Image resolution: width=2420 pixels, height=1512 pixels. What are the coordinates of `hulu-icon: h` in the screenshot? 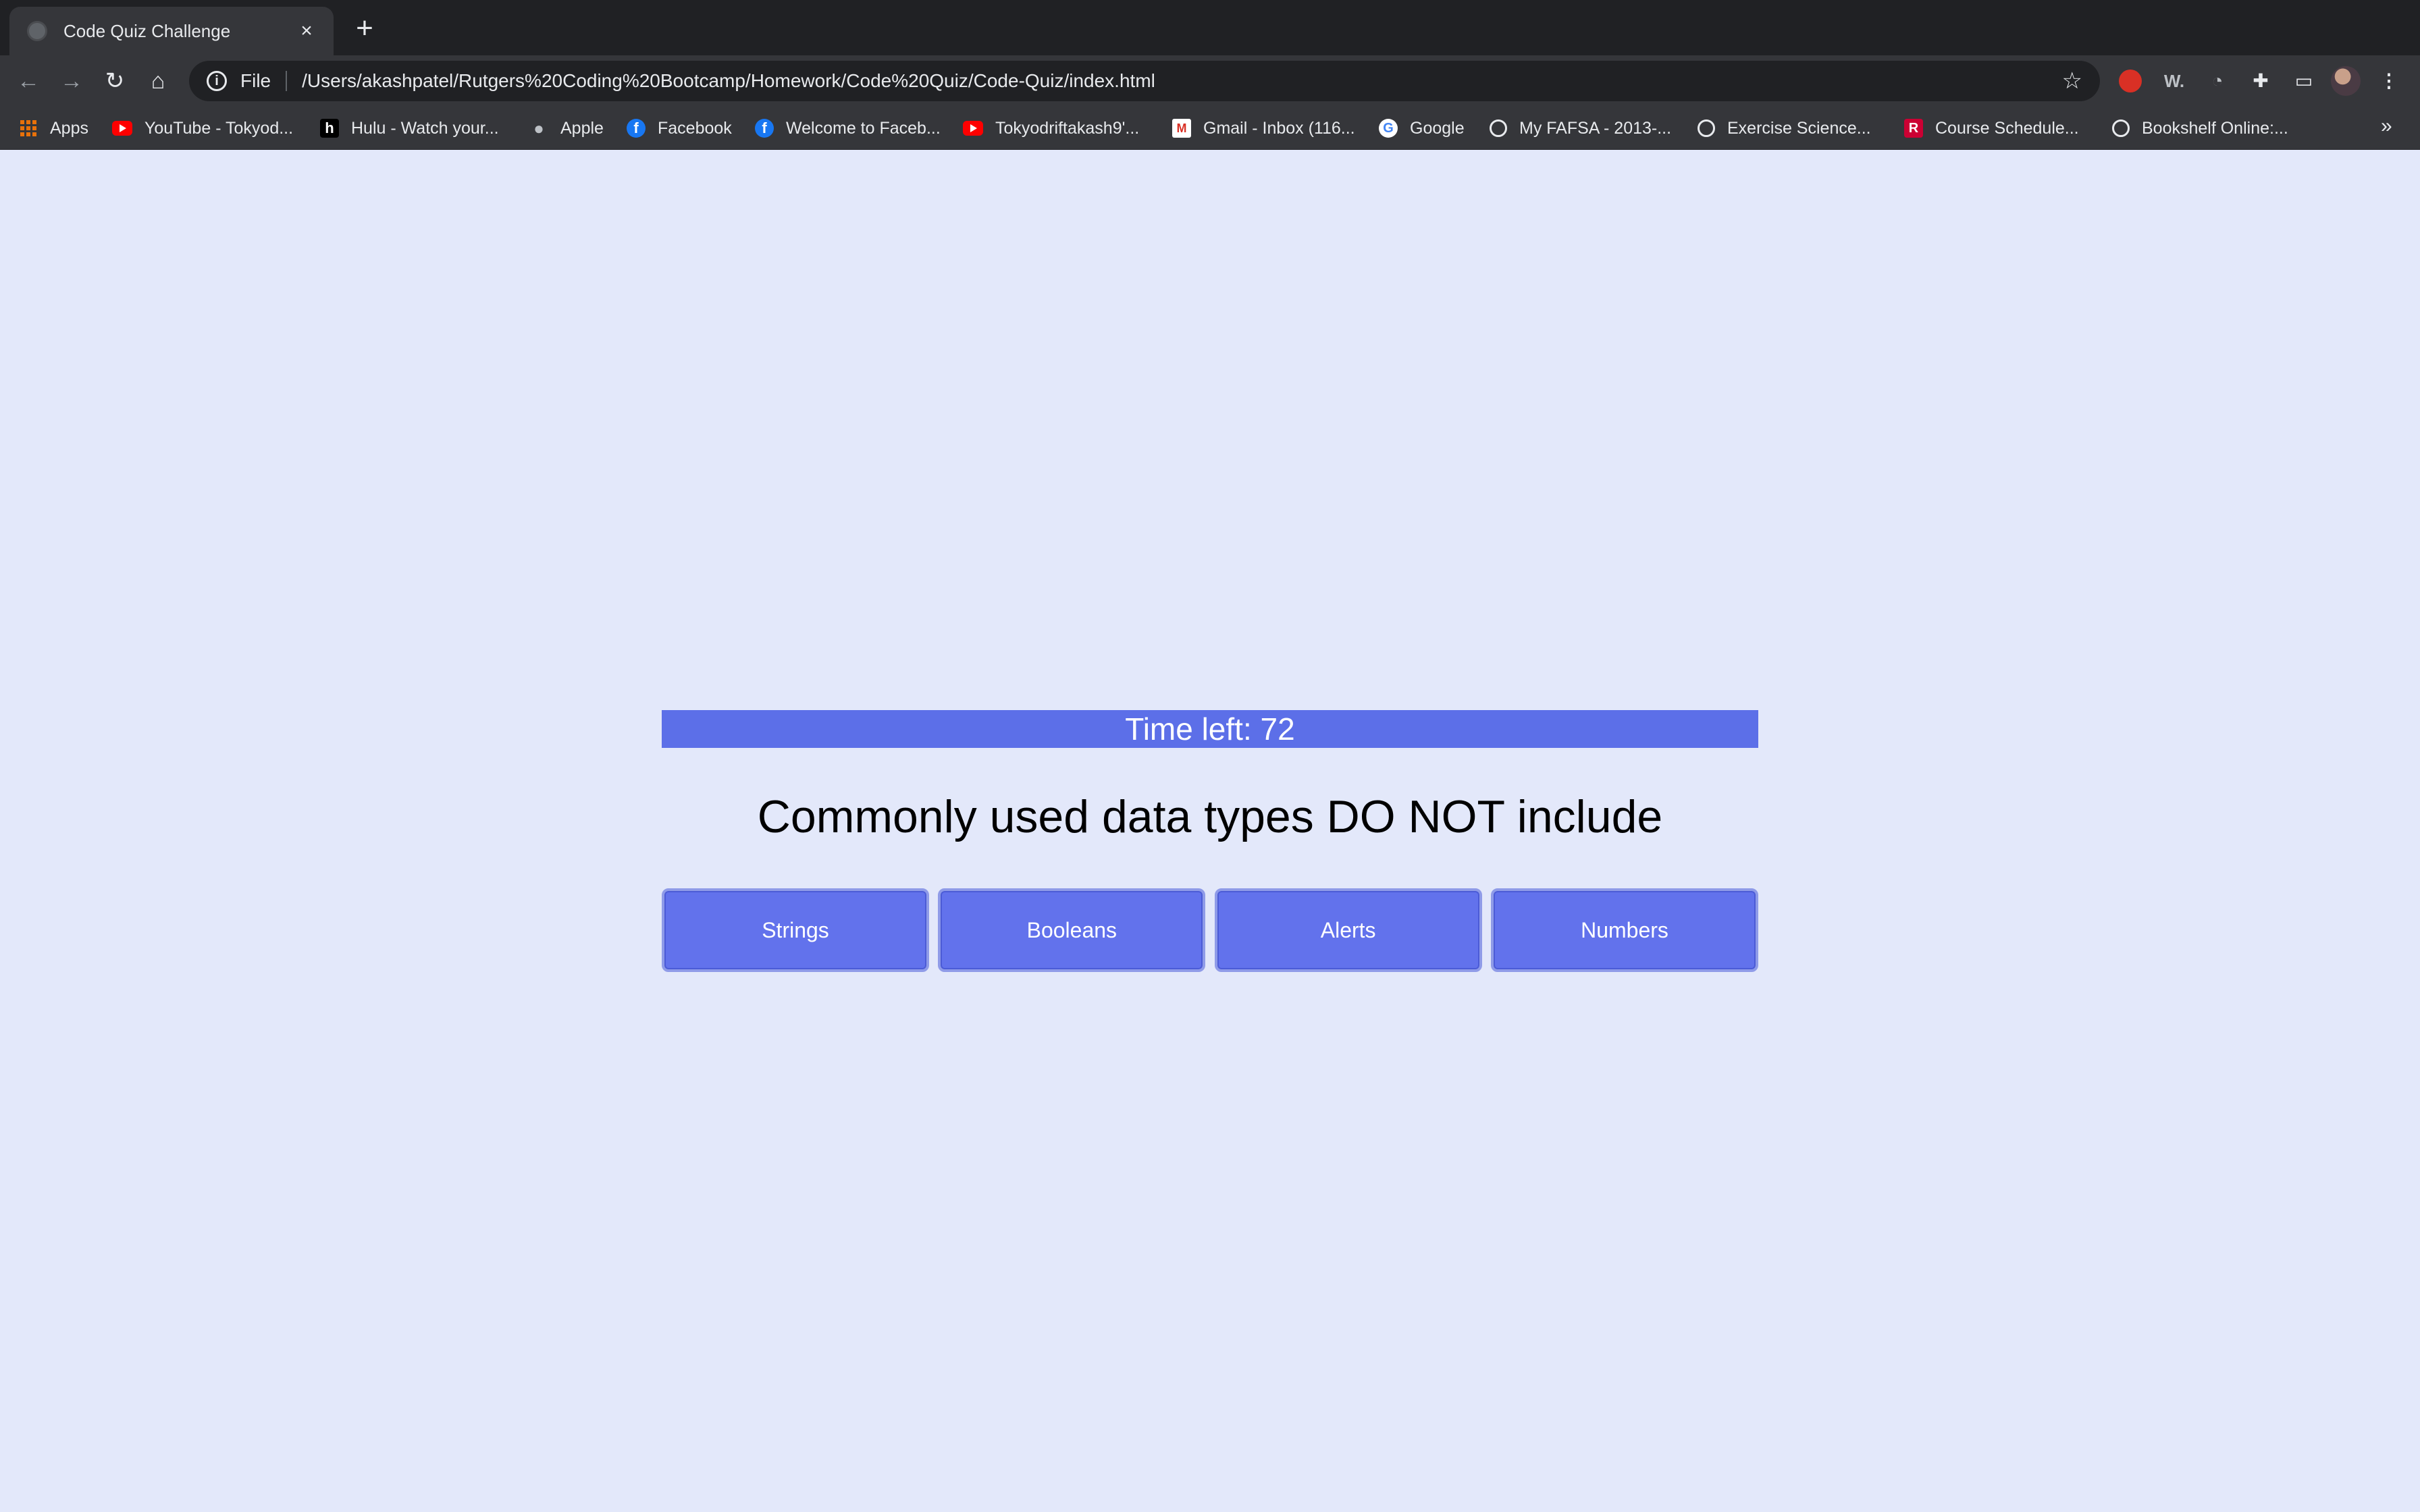 It's located at (329, 128).